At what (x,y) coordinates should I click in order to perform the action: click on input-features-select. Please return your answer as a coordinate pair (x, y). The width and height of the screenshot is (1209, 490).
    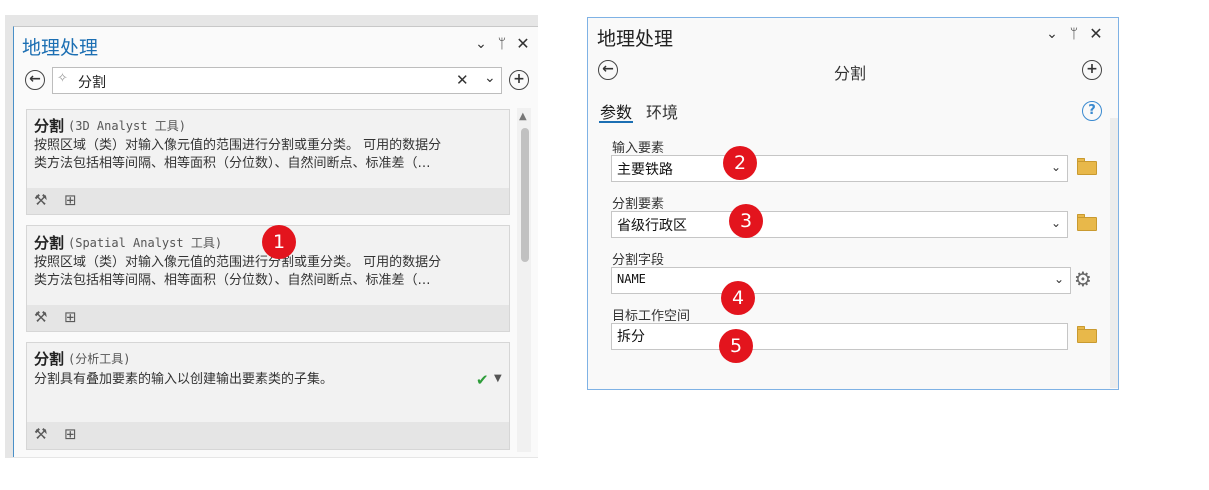
    Looking at the image, I should click on (839, 168).